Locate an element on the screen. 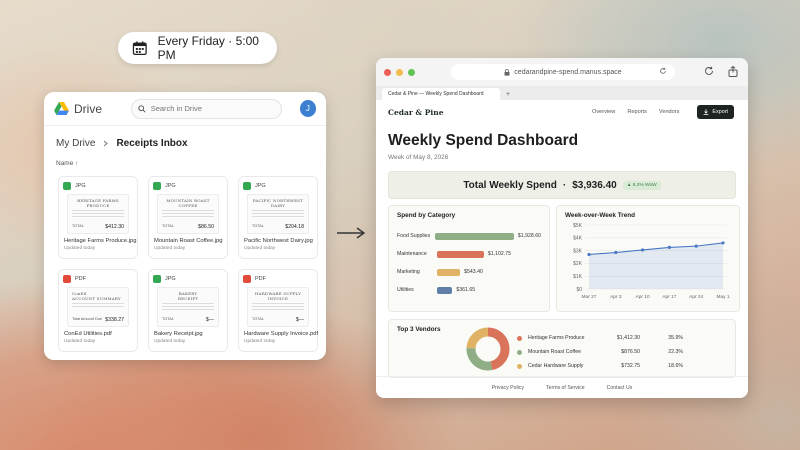  breadcrumb-my-drive: My Drive is located at coordinates (75, 143).